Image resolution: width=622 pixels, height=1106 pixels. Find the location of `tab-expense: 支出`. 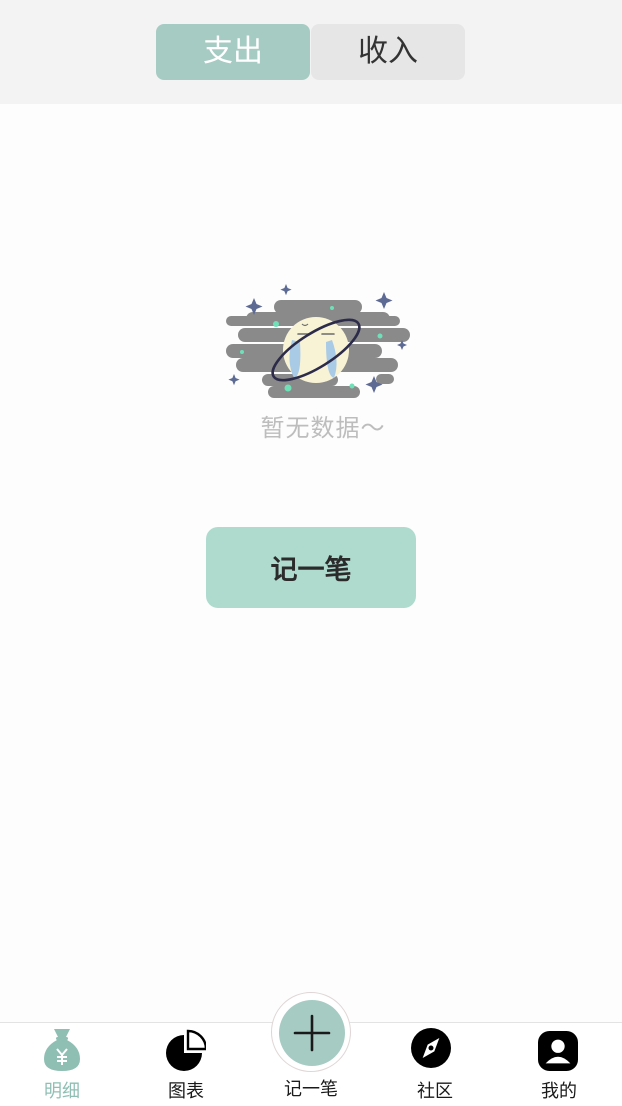

tab-expense: 支出 is located at coordinates (233, 52).